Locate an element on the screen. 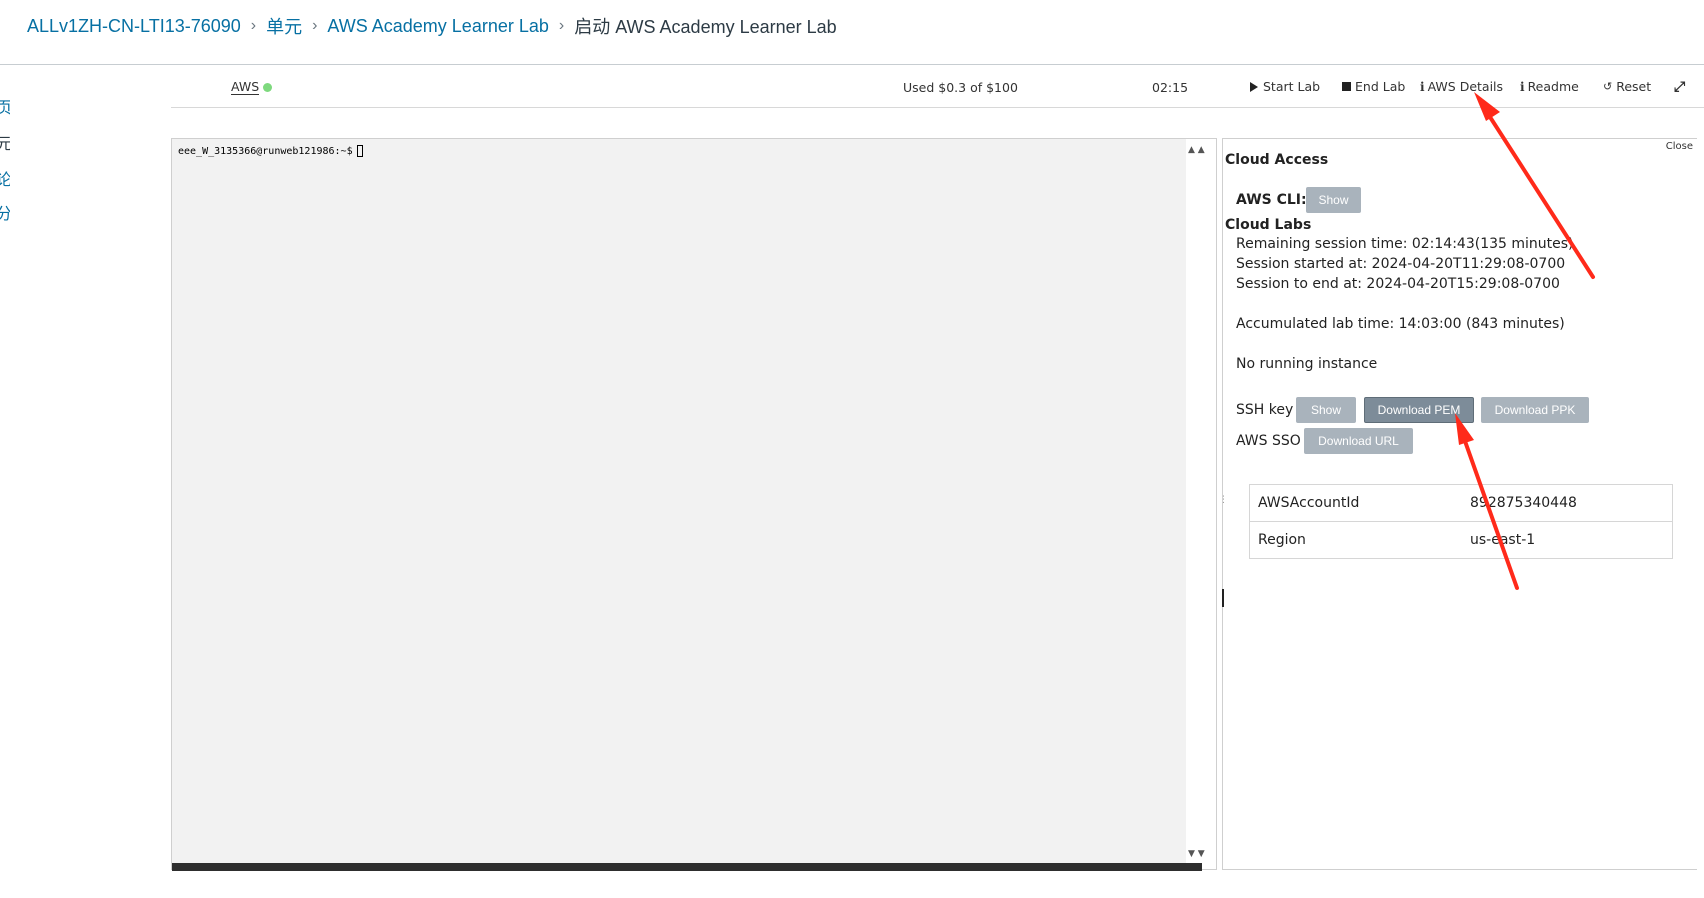 The image size is (1704, 898). play-icon is located at coordinates (1254, 86).